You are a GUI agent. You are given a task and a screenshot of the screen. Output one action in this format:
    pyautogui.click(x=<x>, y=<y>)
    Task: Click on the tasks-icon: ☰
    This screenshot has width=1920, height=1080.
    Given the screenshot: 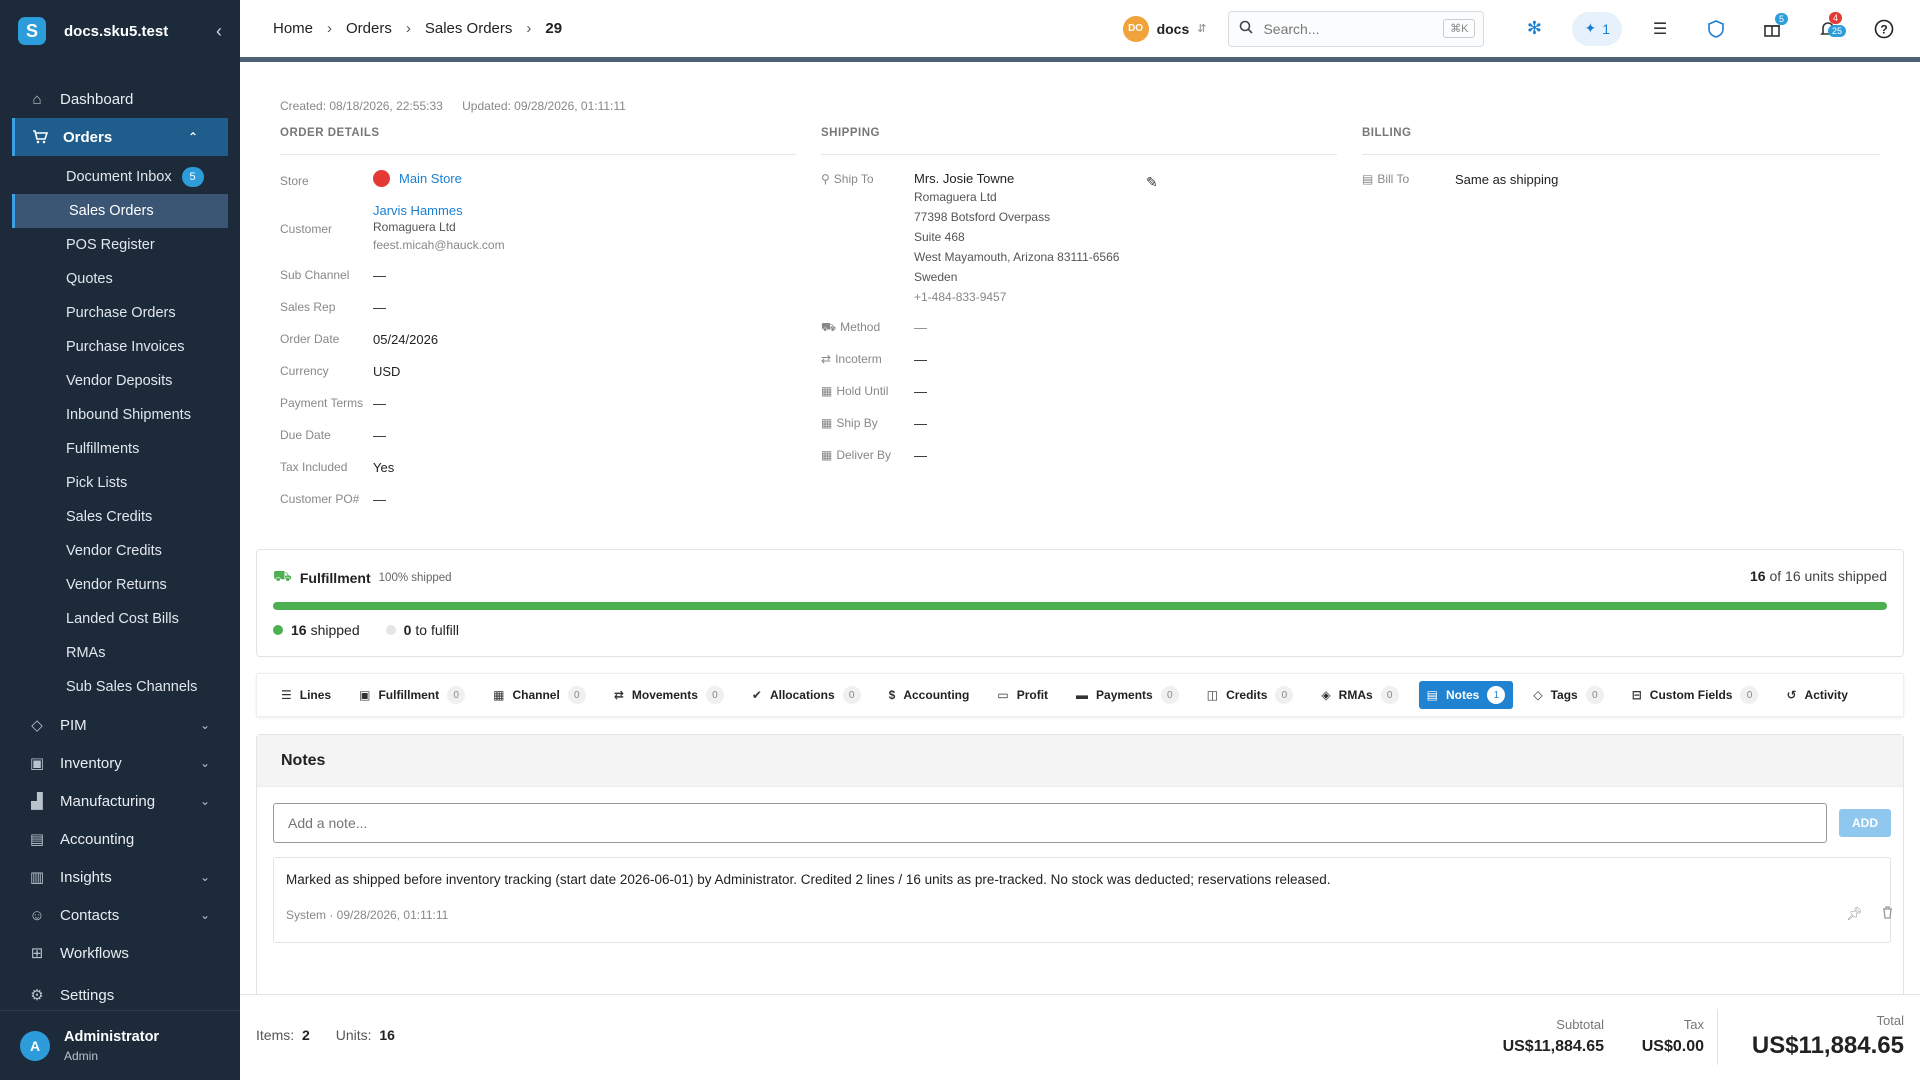 What is the action you would take?
    pyautogui.click(x=1660, y=29)
    